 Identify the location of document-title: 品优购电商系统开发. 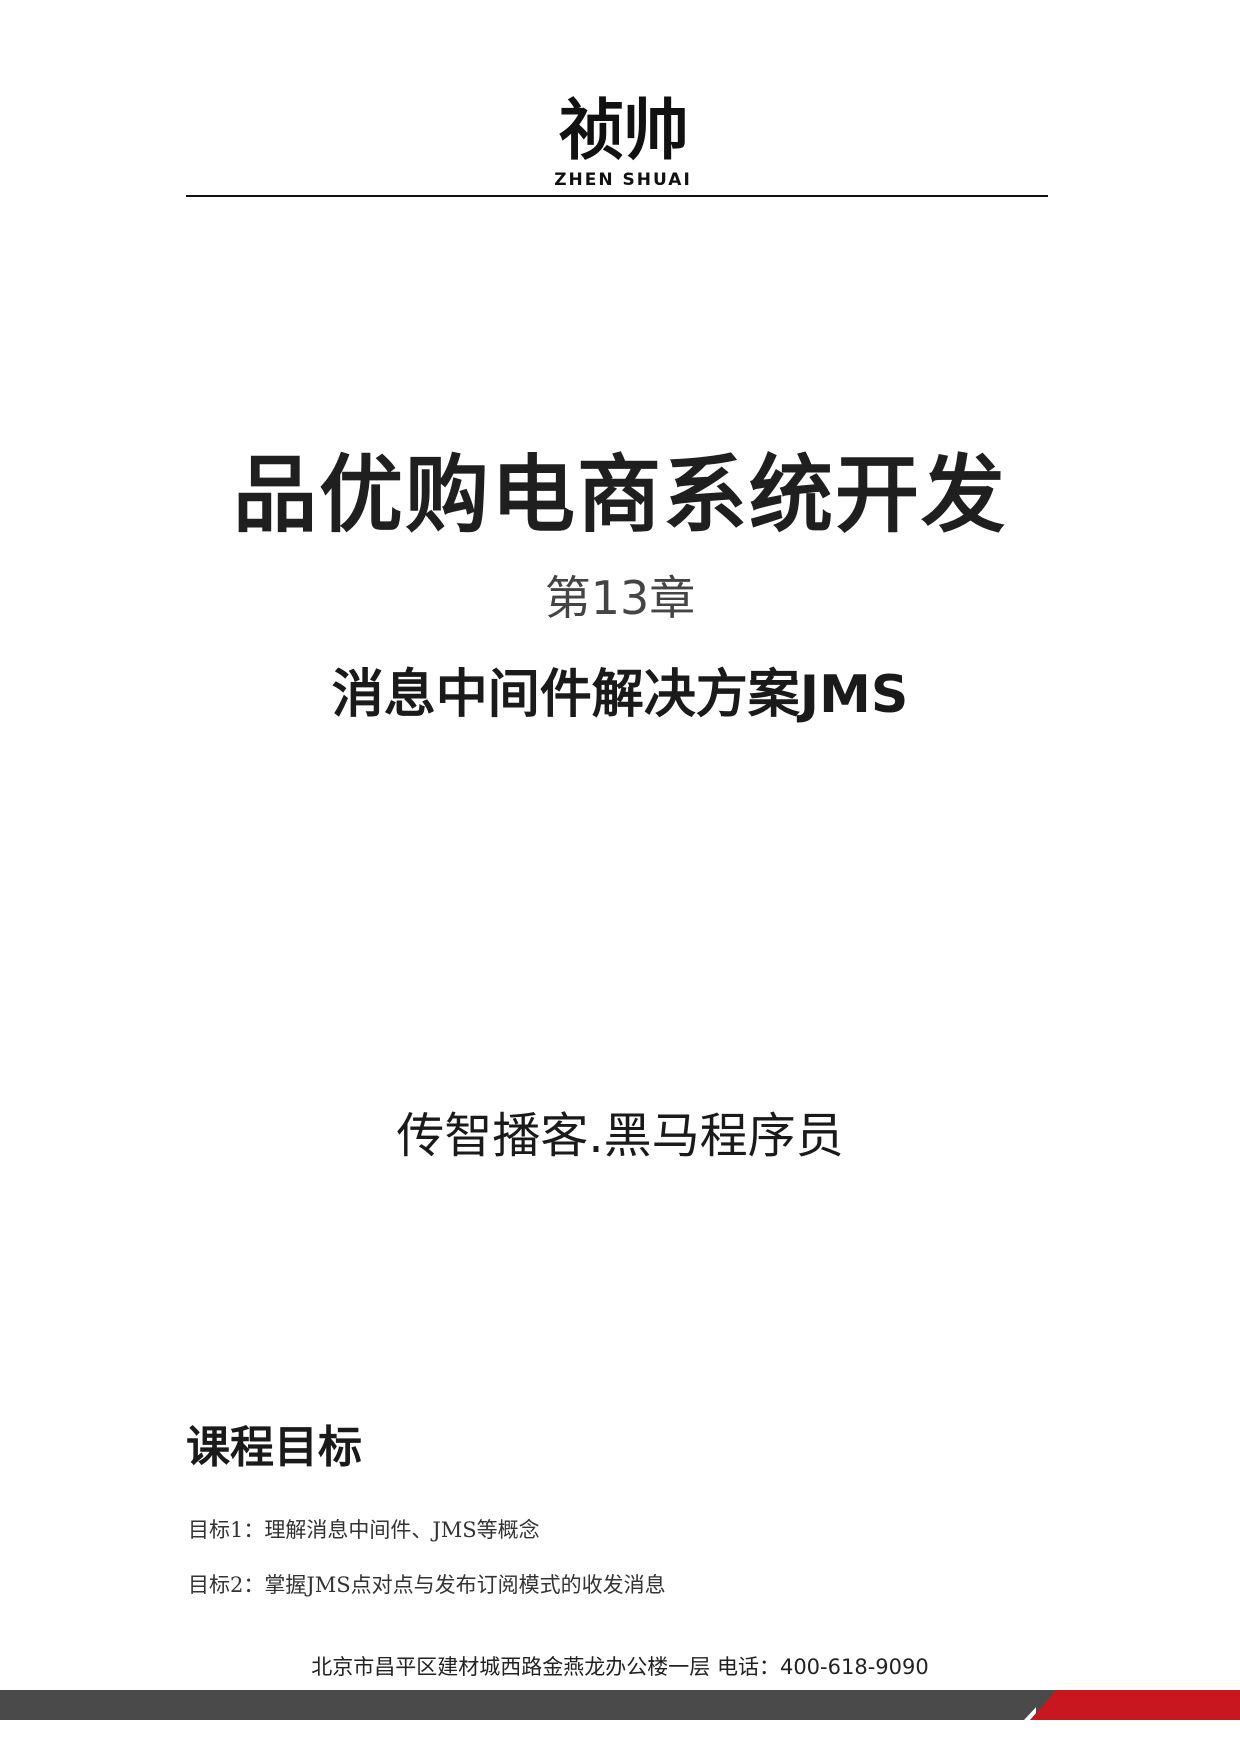
(619, 495).